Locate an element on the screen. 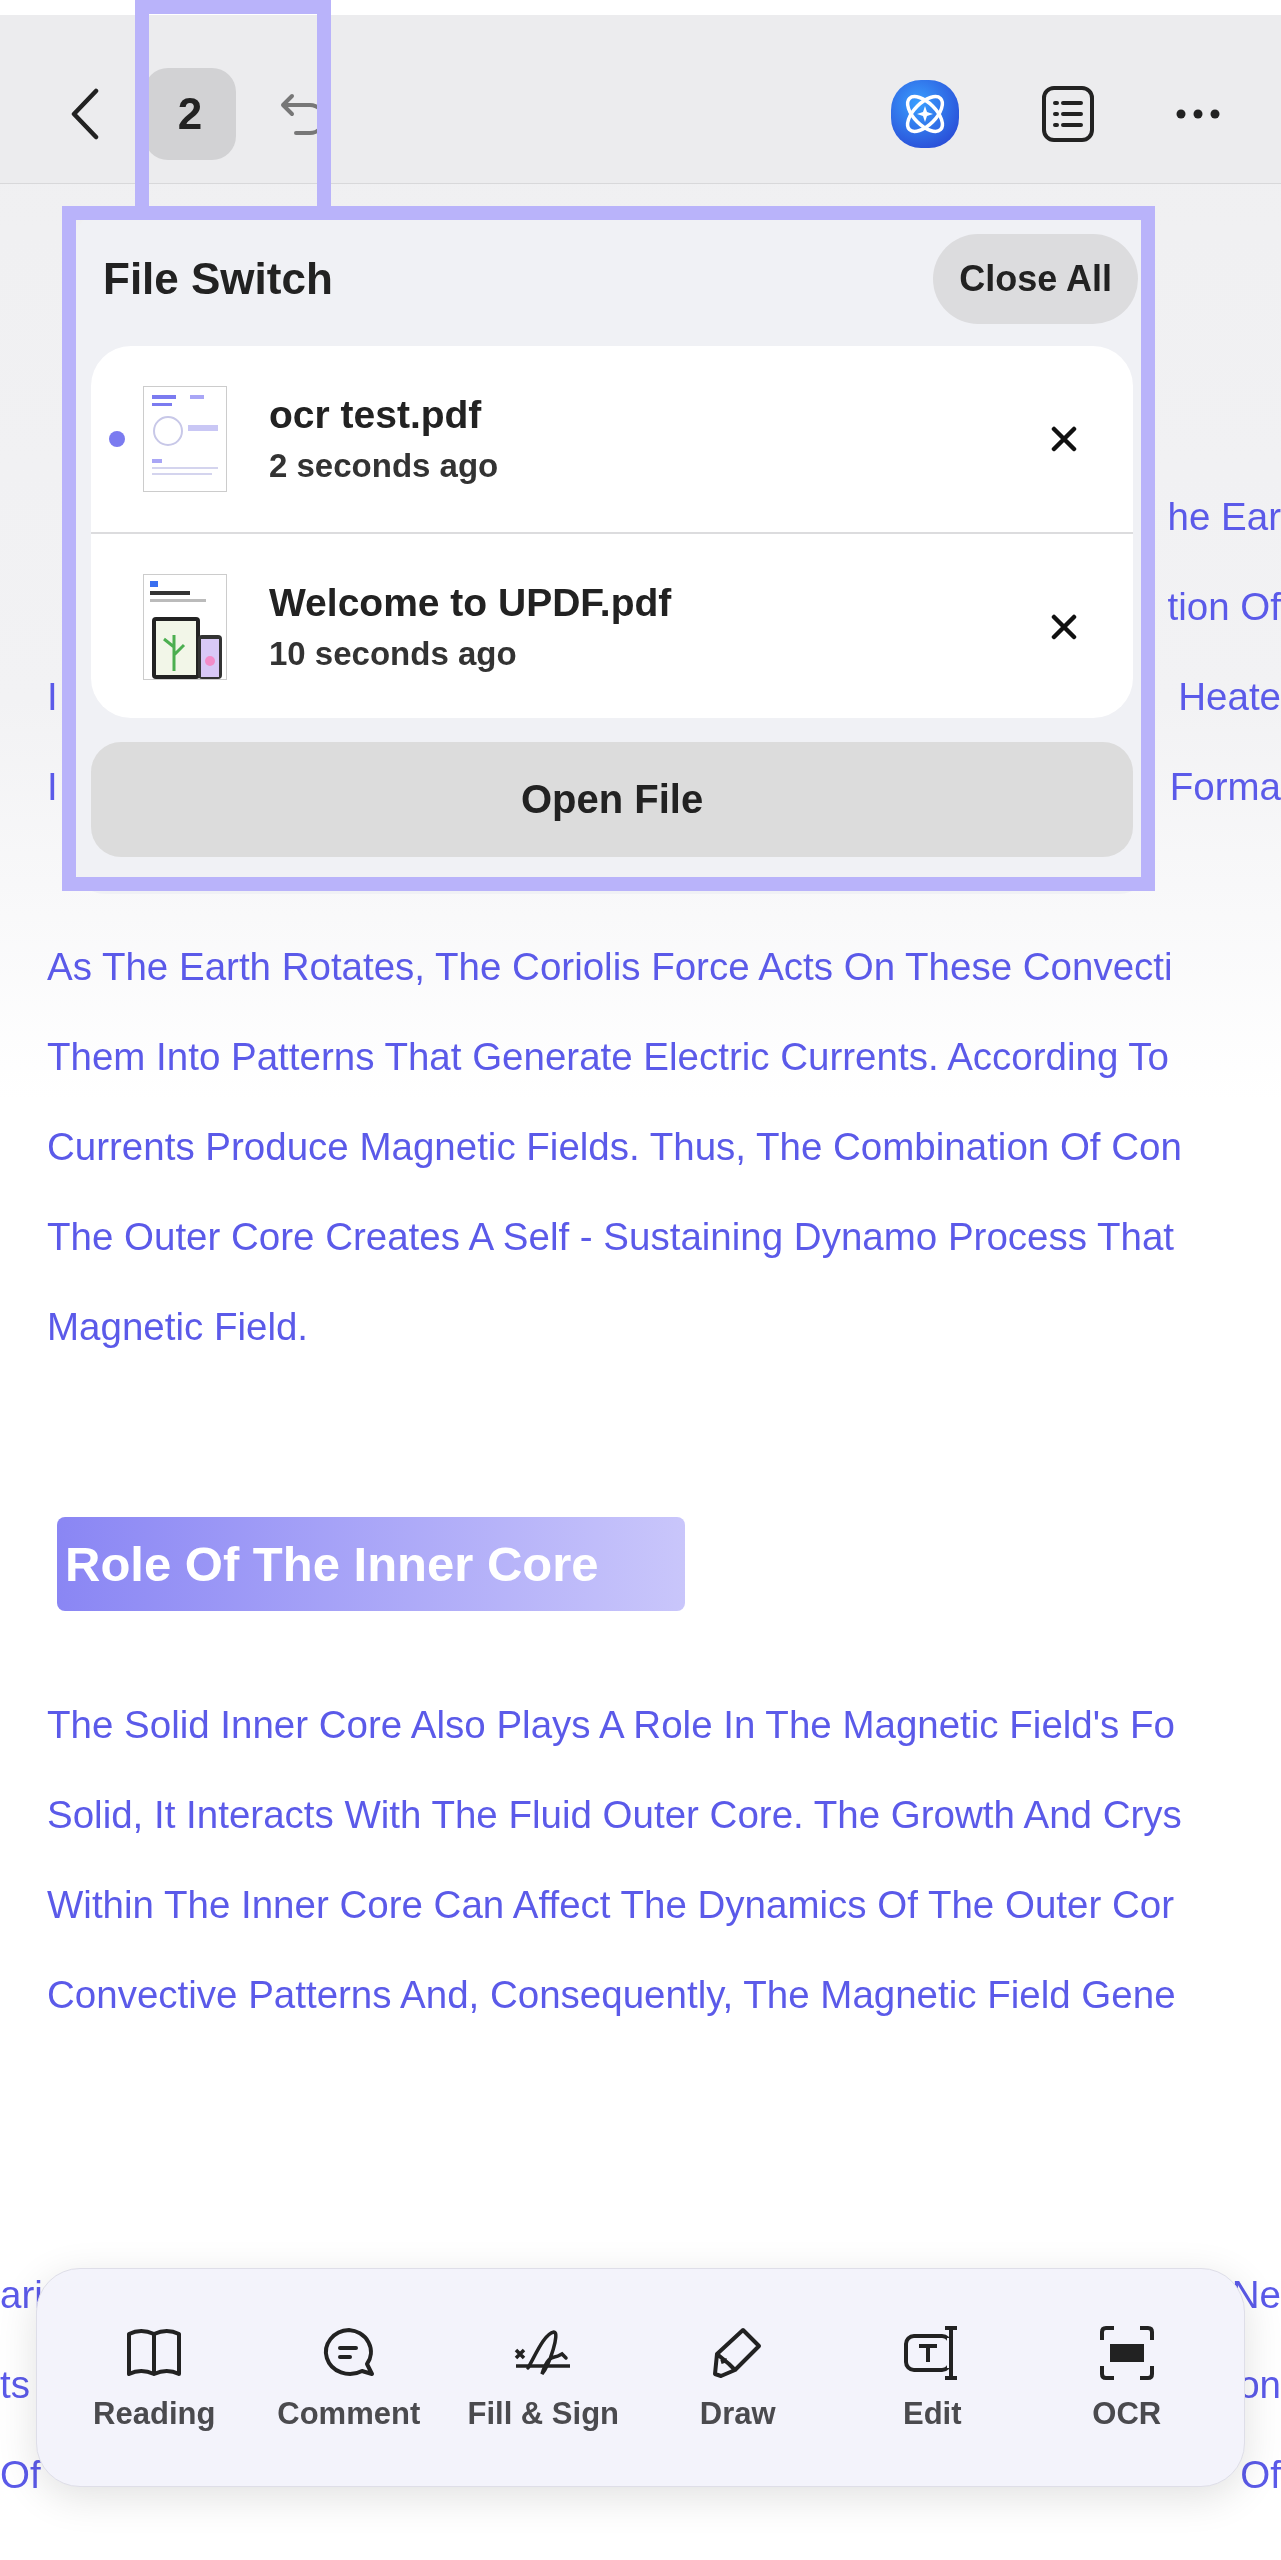 Image resolution: width=1281 pixels, height=2560 pixels. file-name: Welcome to UPDF.pdf is located at coordinates (470, 603).